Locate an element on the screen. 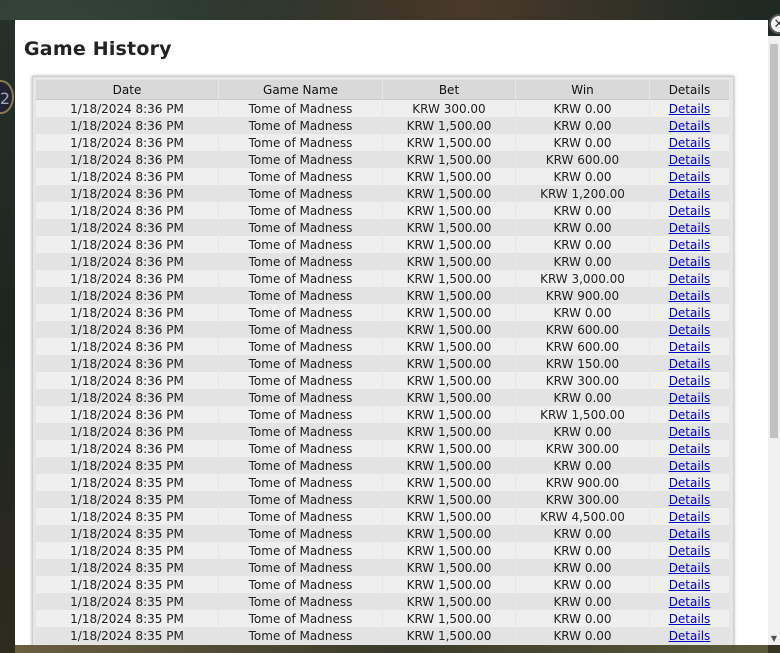 The width and height of the screenshot is (780, 653). cell-win: KRW 600.00 is located at coordinates (582, 346).